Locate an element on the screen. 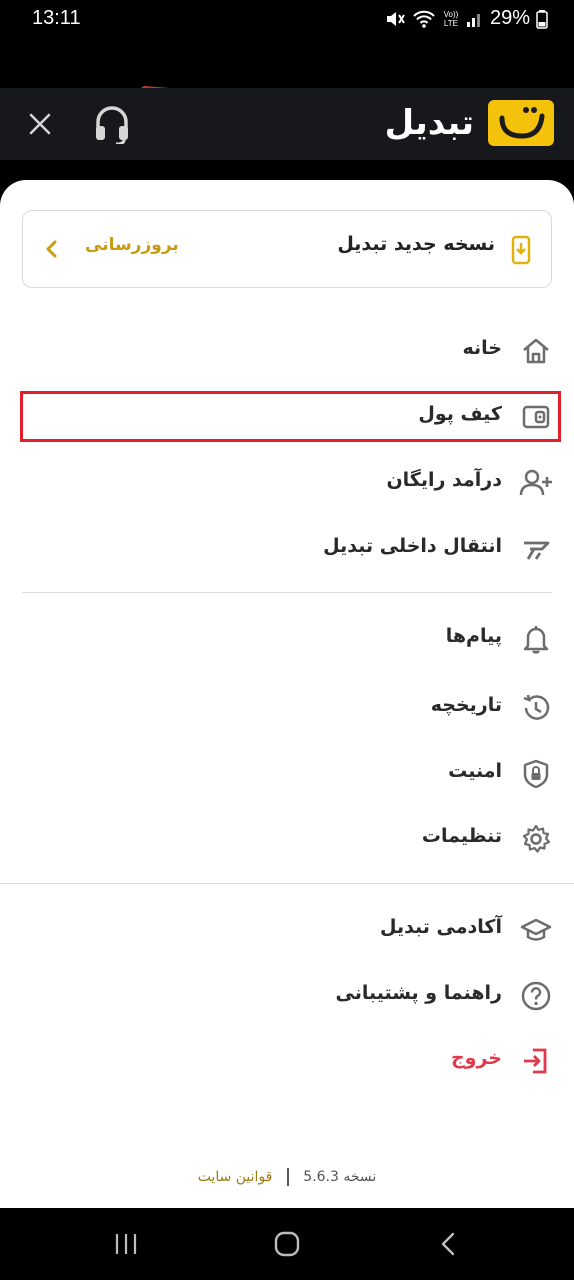  menu-item-help-support: راهنما و پشتیبانی is located at coordinates (287, 996).